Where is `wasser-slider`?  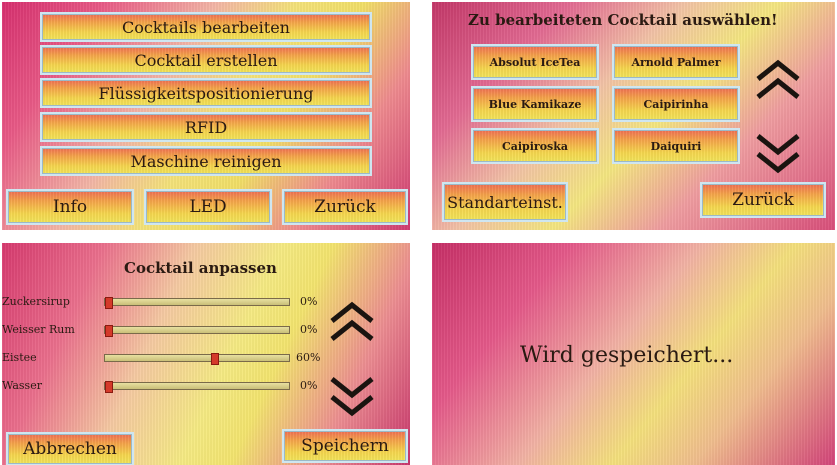
wasser-slider is located at coordinates (197, 387).